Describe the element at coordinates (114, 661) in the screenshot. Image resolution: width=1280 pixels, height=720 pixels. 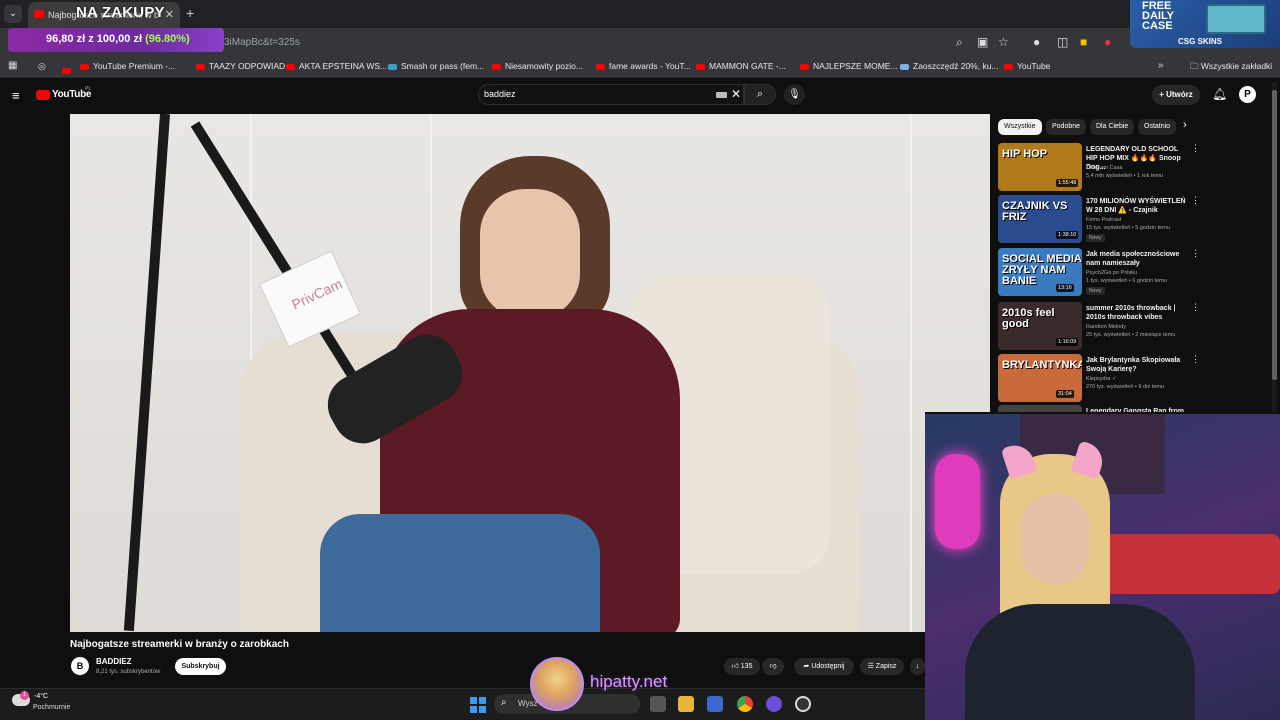
I see `channel-name: BADDIEZ` at that location.